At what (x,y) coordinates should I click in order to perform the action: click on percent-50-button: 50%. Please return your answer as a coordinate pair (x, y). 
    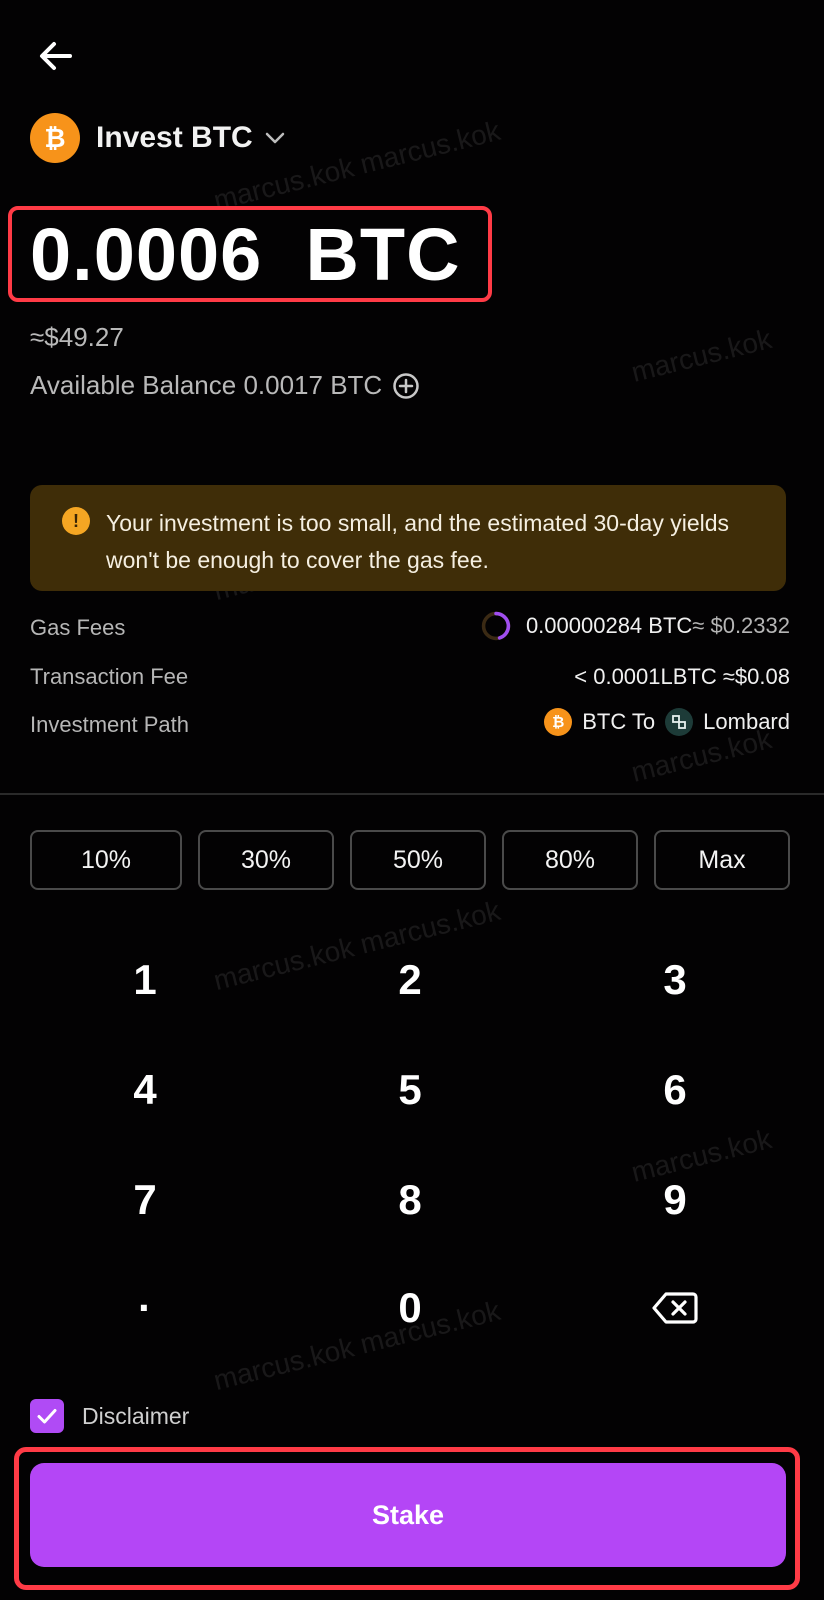
    Looking at the image, I should click on (418, 860).